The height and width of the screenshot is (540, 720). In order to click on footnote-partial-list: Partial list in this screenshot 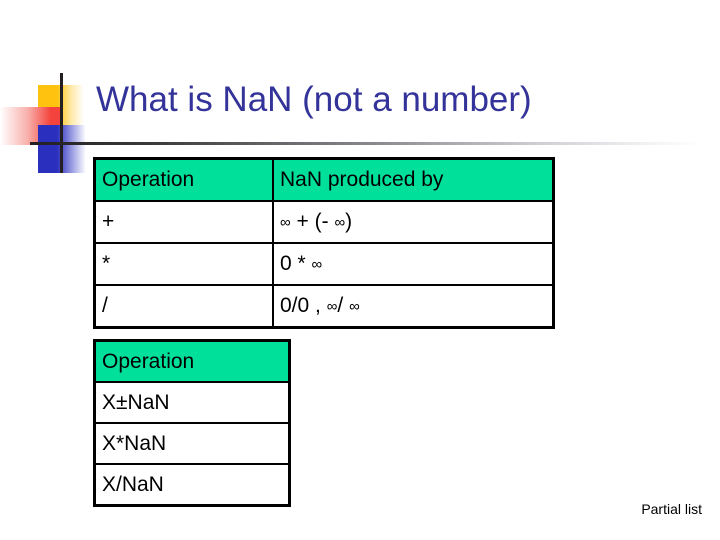, I will do `click(671, 509)`.